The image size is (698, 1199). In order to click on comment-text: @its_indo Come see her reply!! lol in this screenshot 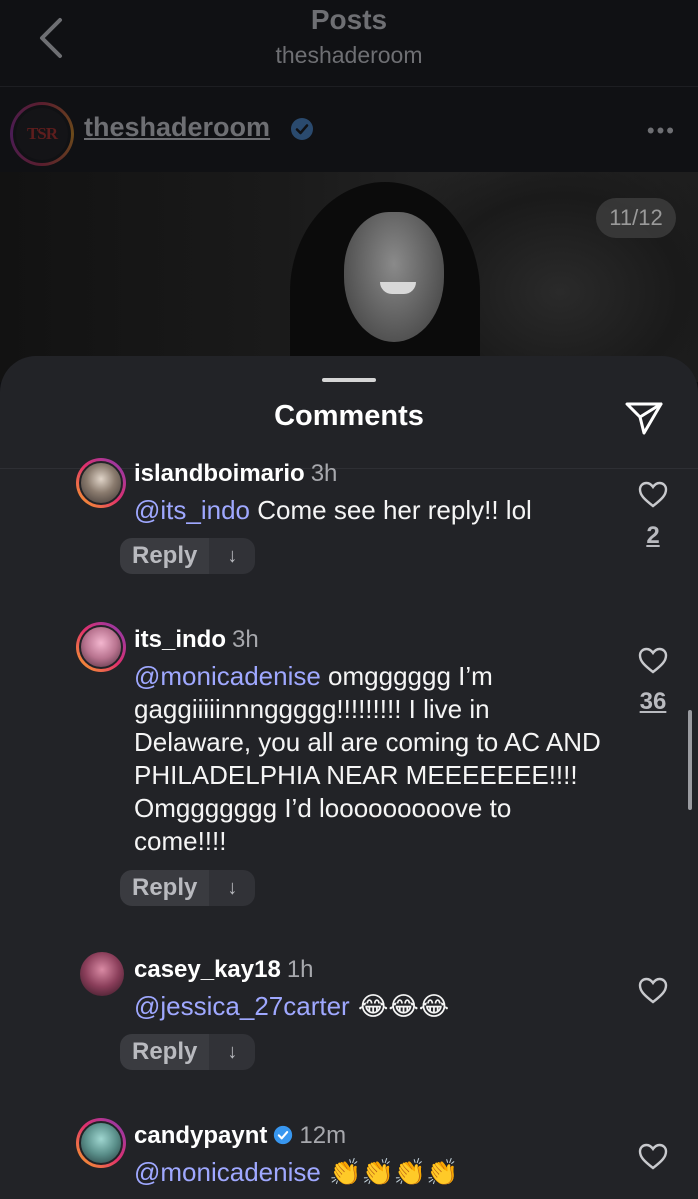, I will do `click(374, 510)`.